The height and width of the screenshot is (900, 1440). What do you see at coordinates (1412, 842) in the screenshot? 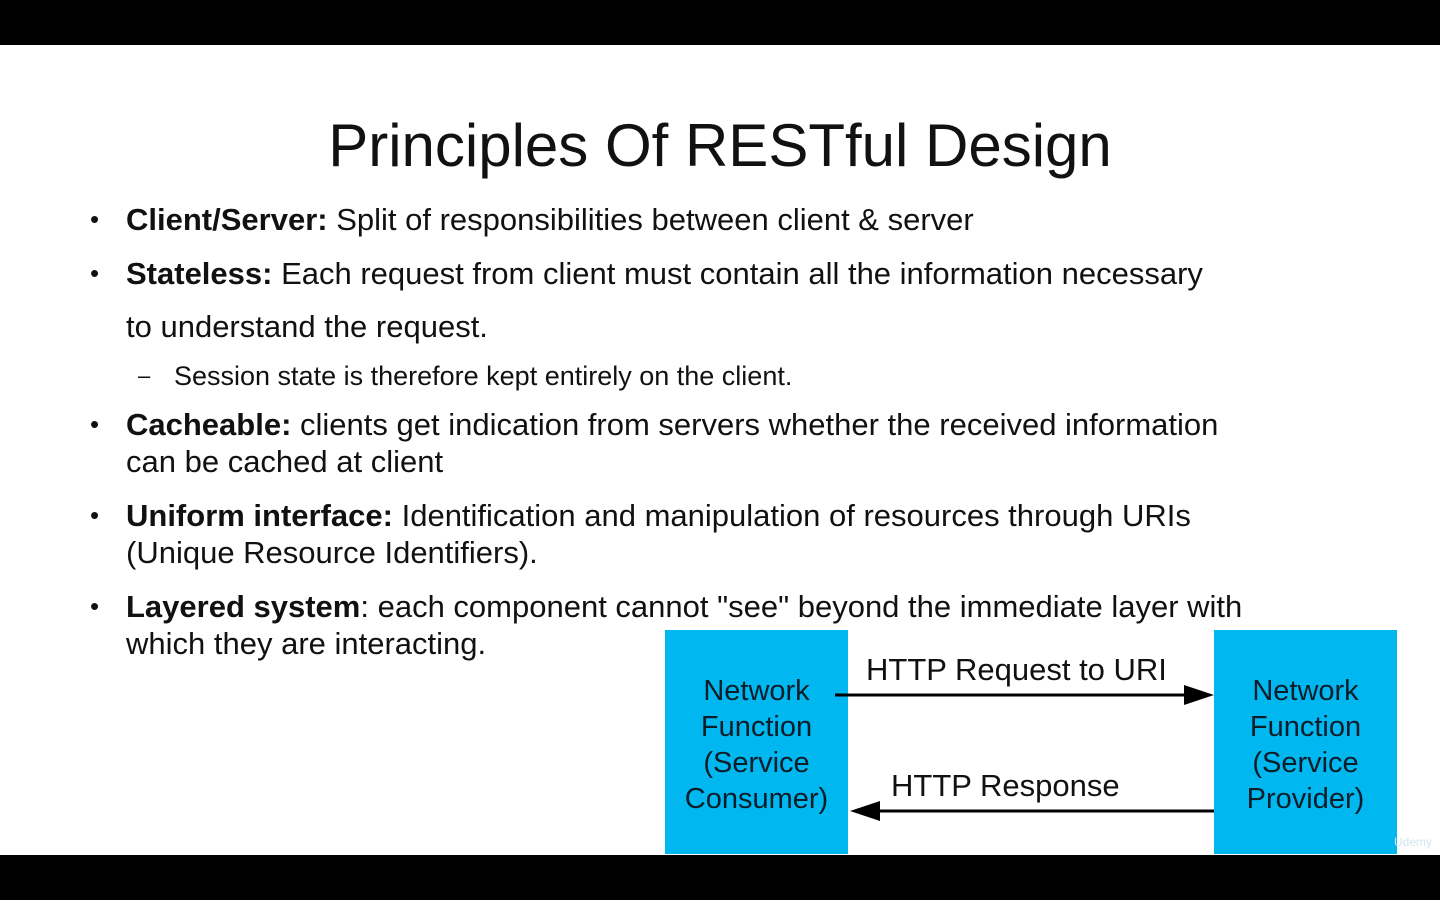
I see `udemy-watermark: Udemy` at bounding box center [1412, 842].